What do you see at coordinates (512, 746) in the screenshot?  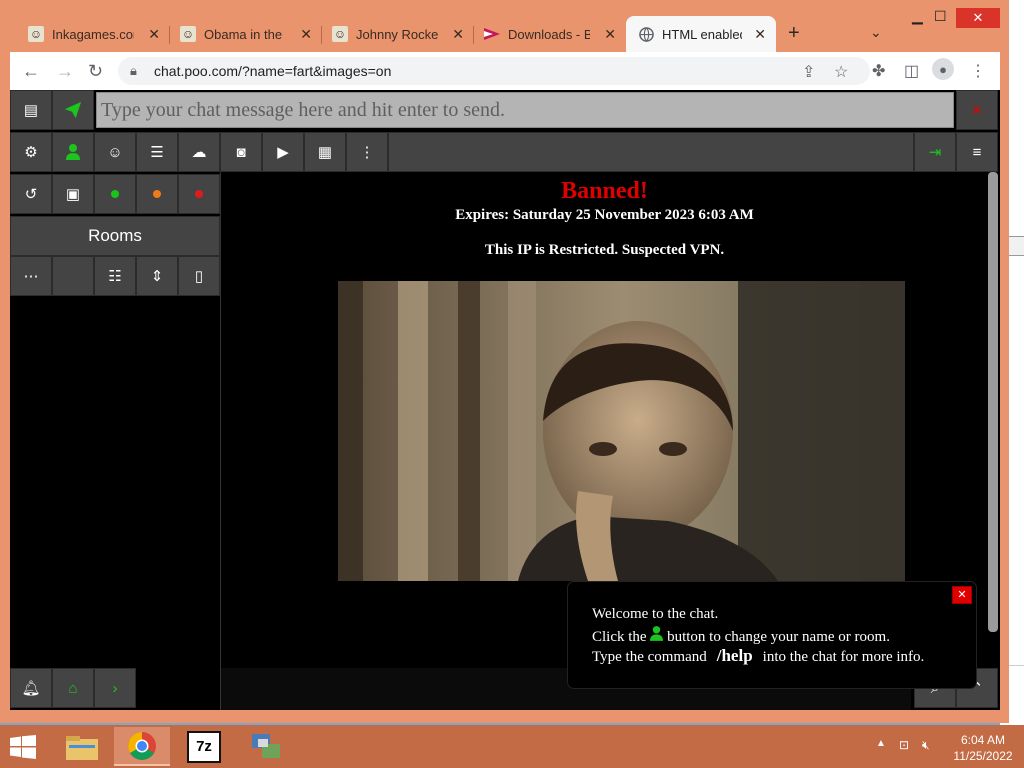 I see `taskbar: 7z ▲ ⊡ 🔇︎ 6:04 AM 11/25/2022` at bounding box center [512, 746].